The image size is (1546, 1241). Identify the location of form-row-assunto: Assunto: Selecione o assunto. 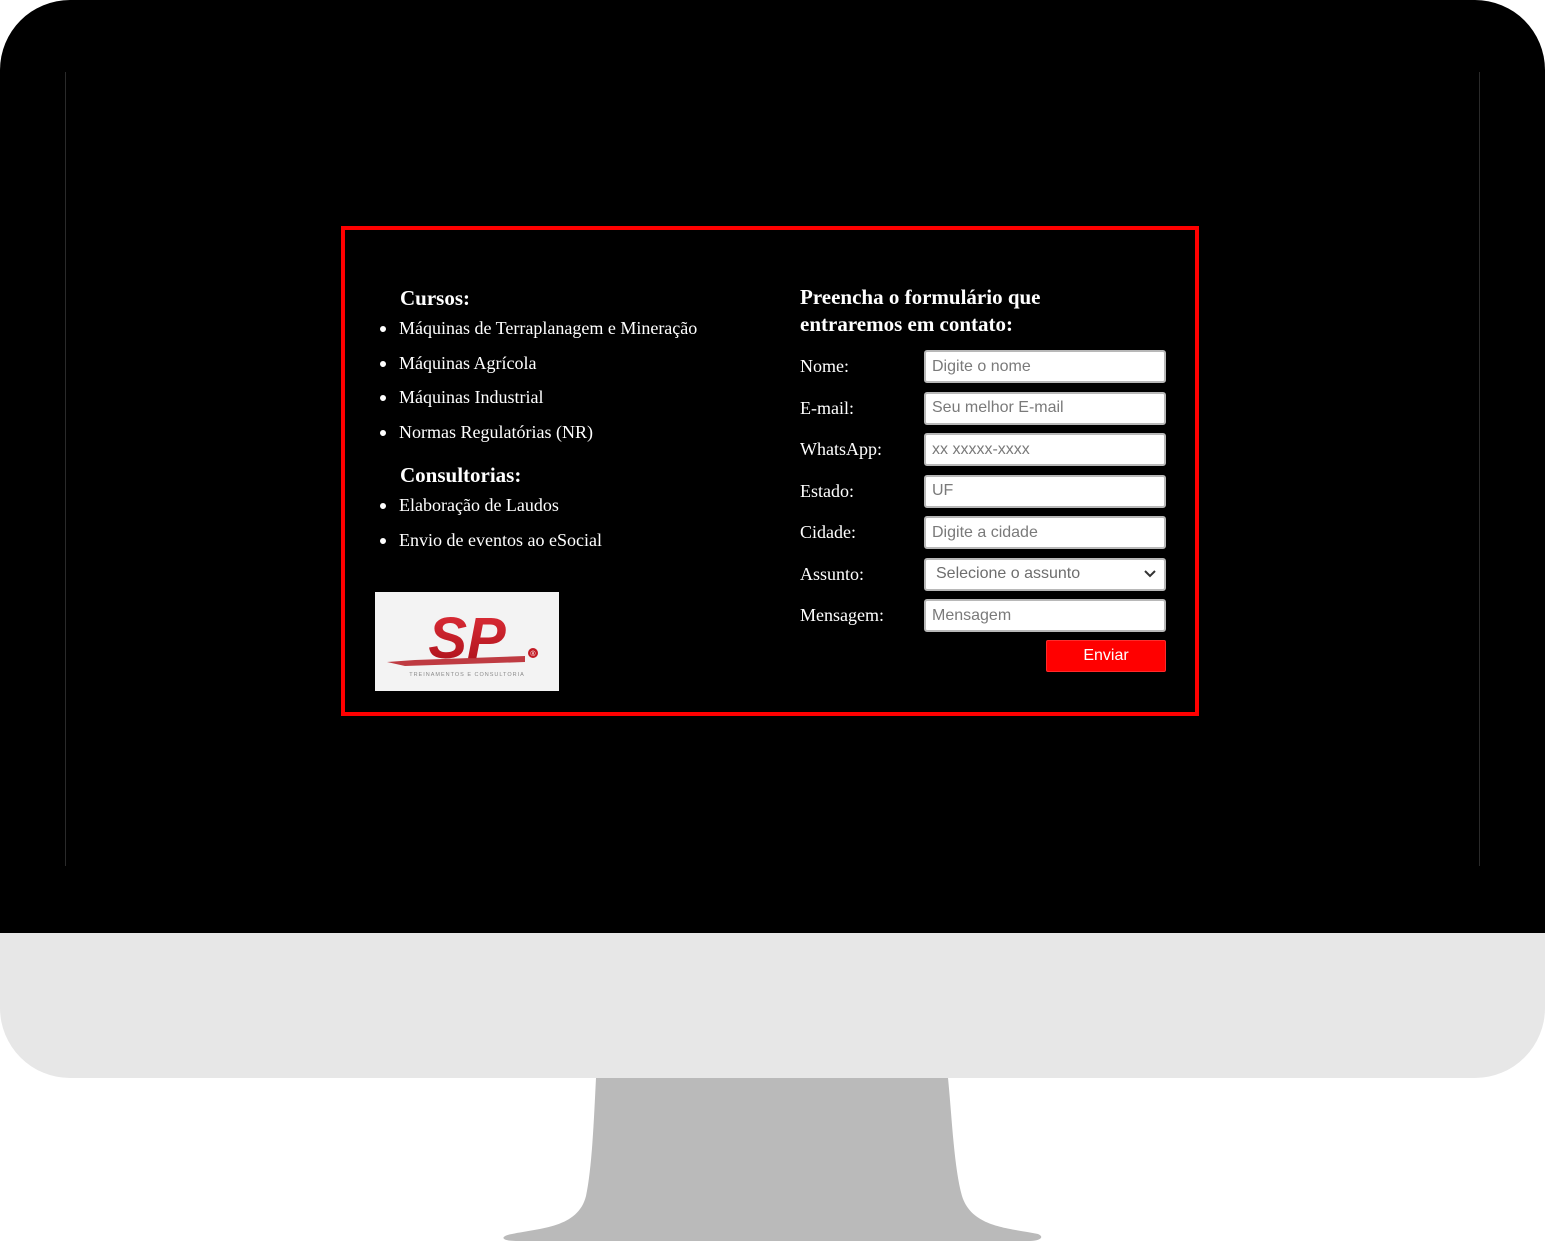
(985, 578).